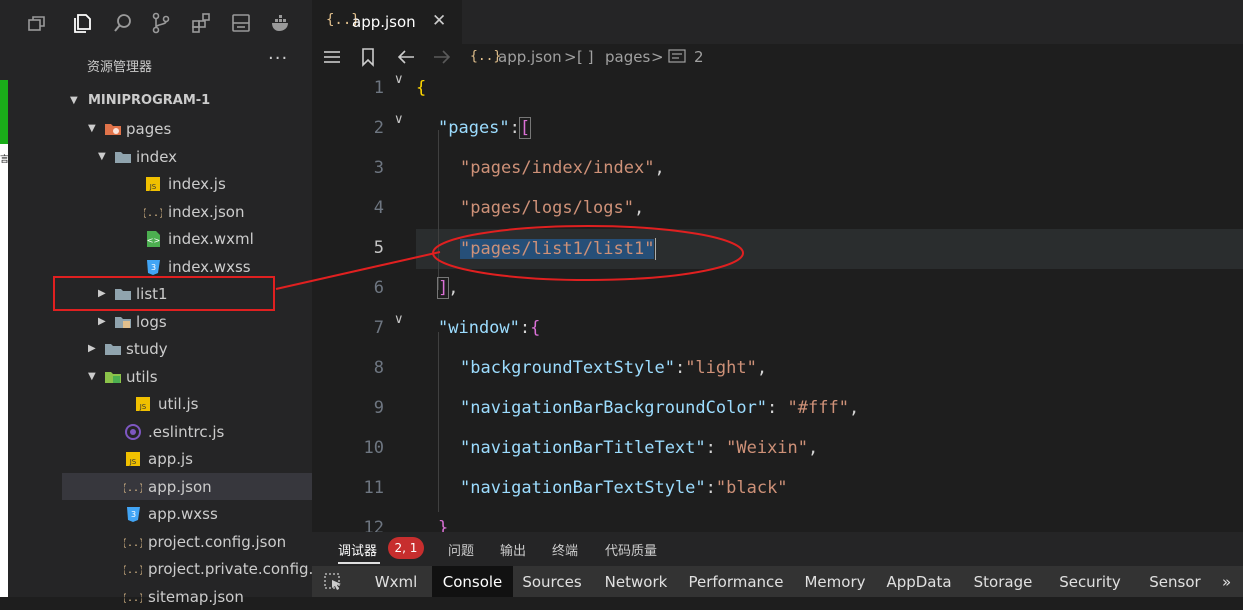 This screenshot has width=1243, height=610. I want to click on annotation-connector-line, so click(358, 270).